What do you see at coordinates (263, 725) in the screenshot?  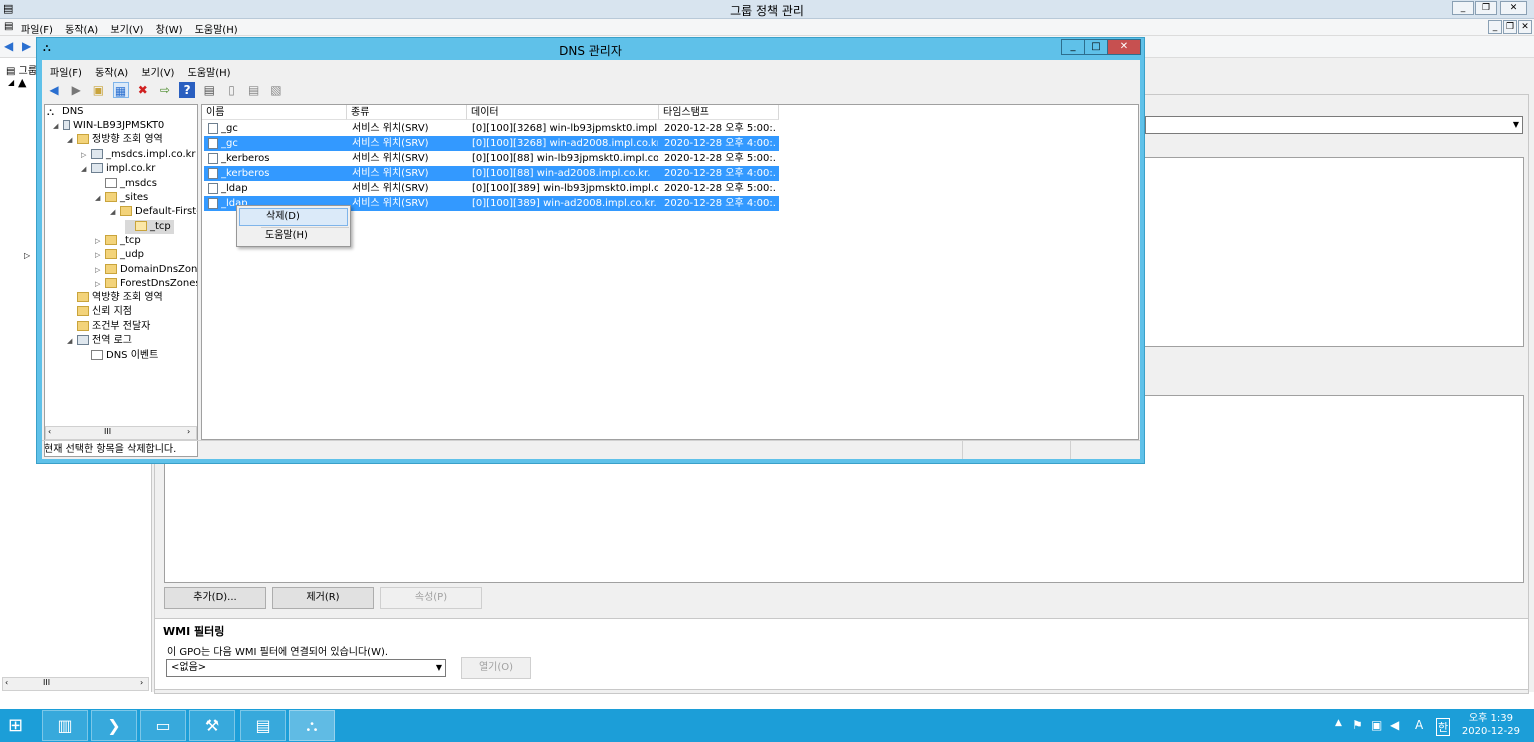 I see `group-policy-icon: ▤` at bounding box center [263, 725].